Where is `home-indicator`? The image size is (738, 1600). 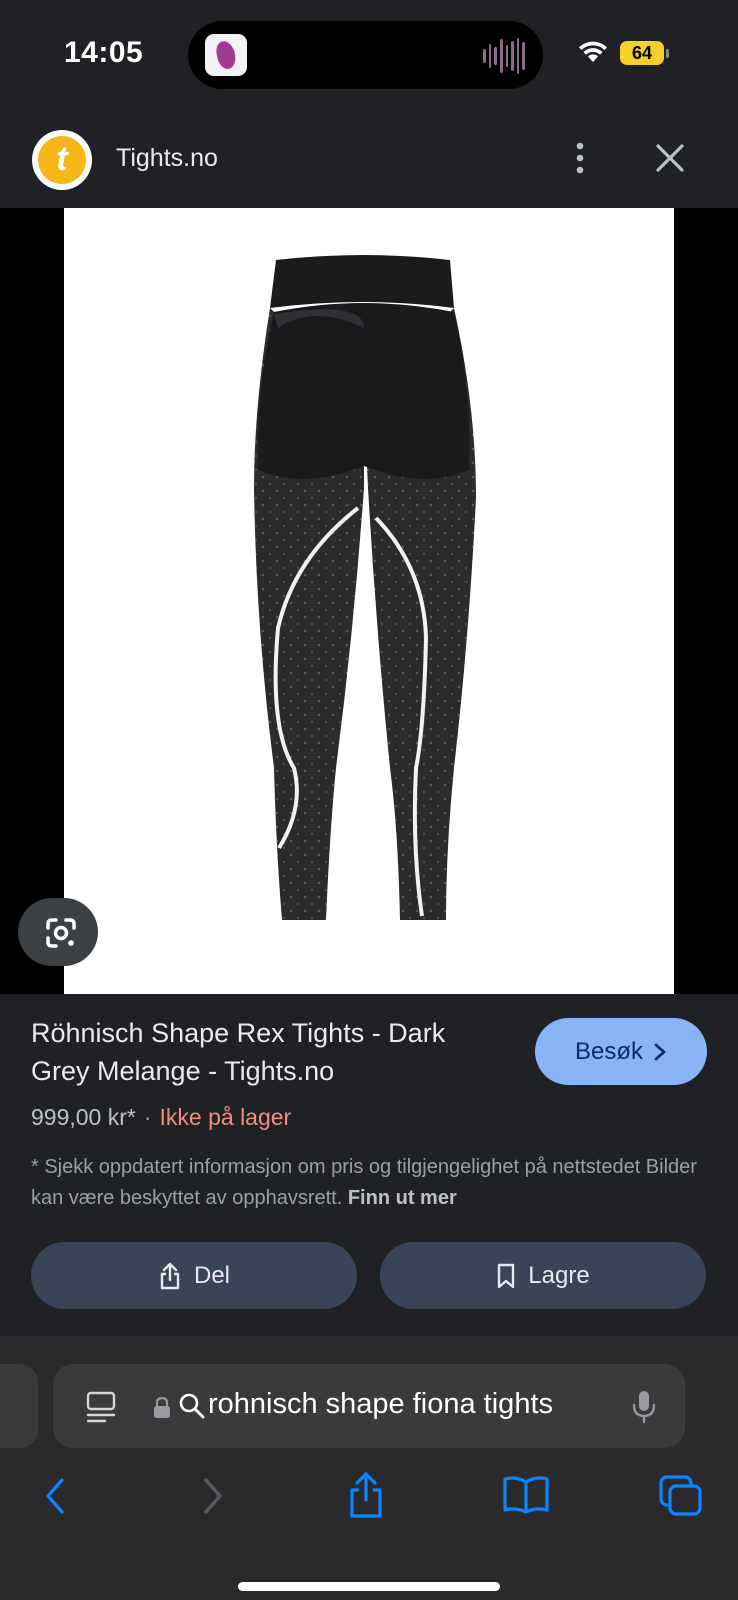 home-indicator is located at coordinates (369, 1586).